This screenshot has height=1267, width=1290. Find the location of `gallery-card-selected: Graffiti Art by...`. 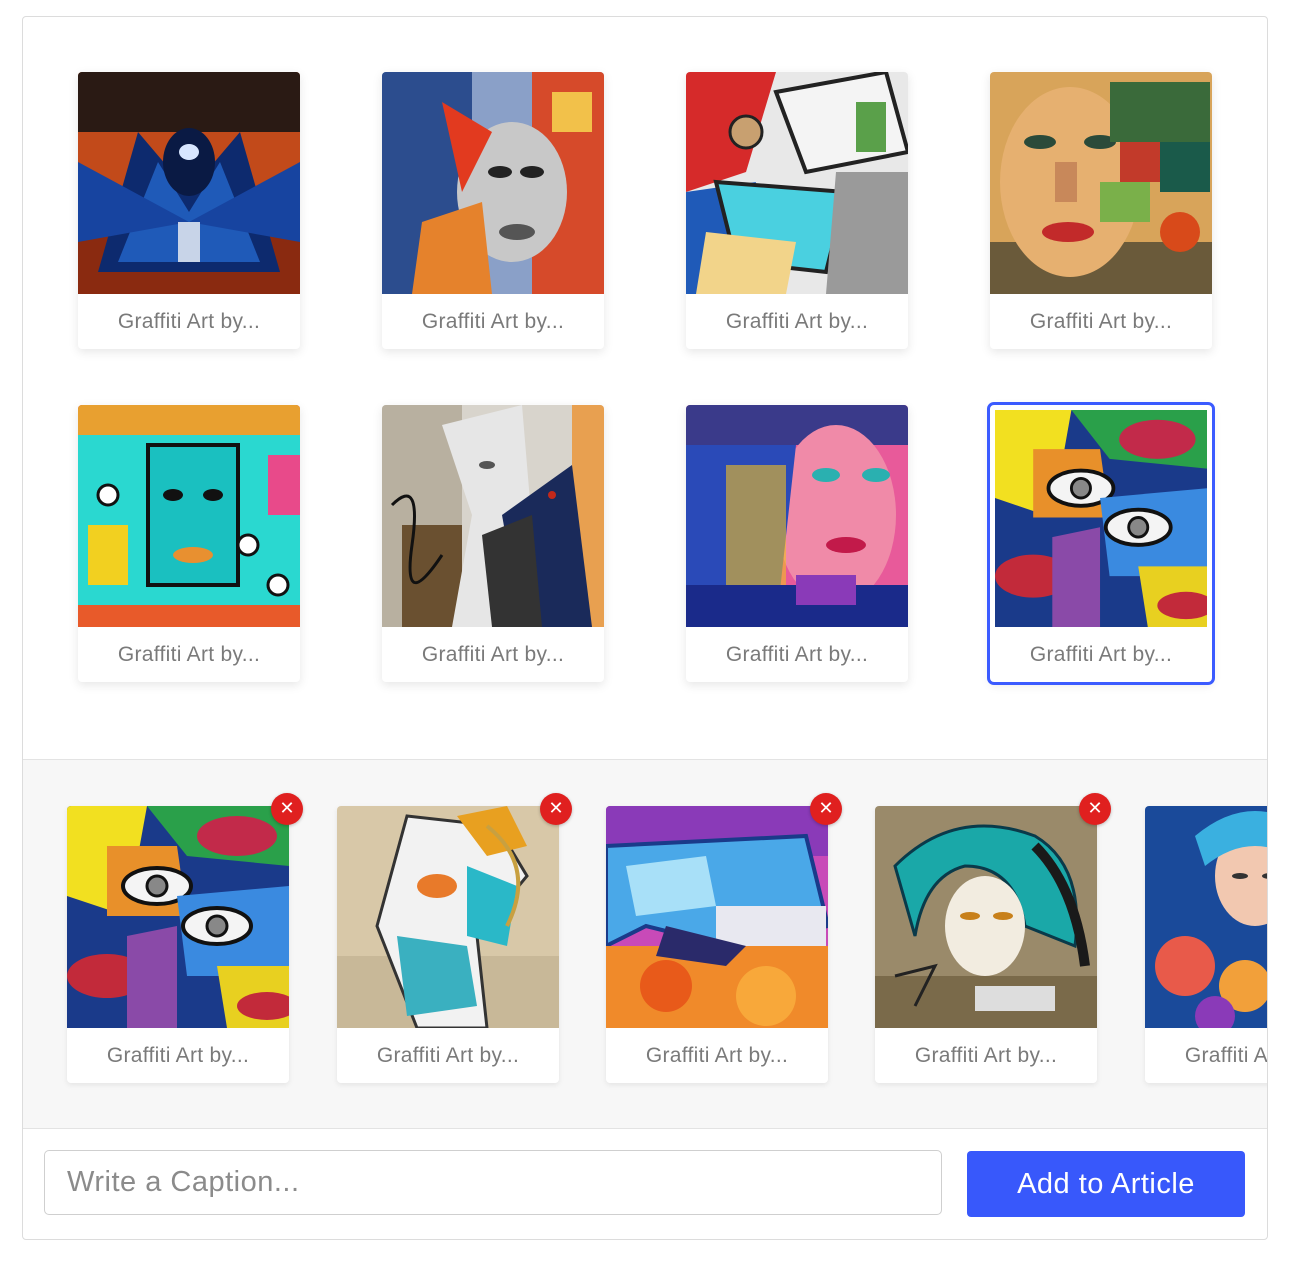

gallery-card-selected: Graffiti Art by... is located at coordinates (1101, 543).